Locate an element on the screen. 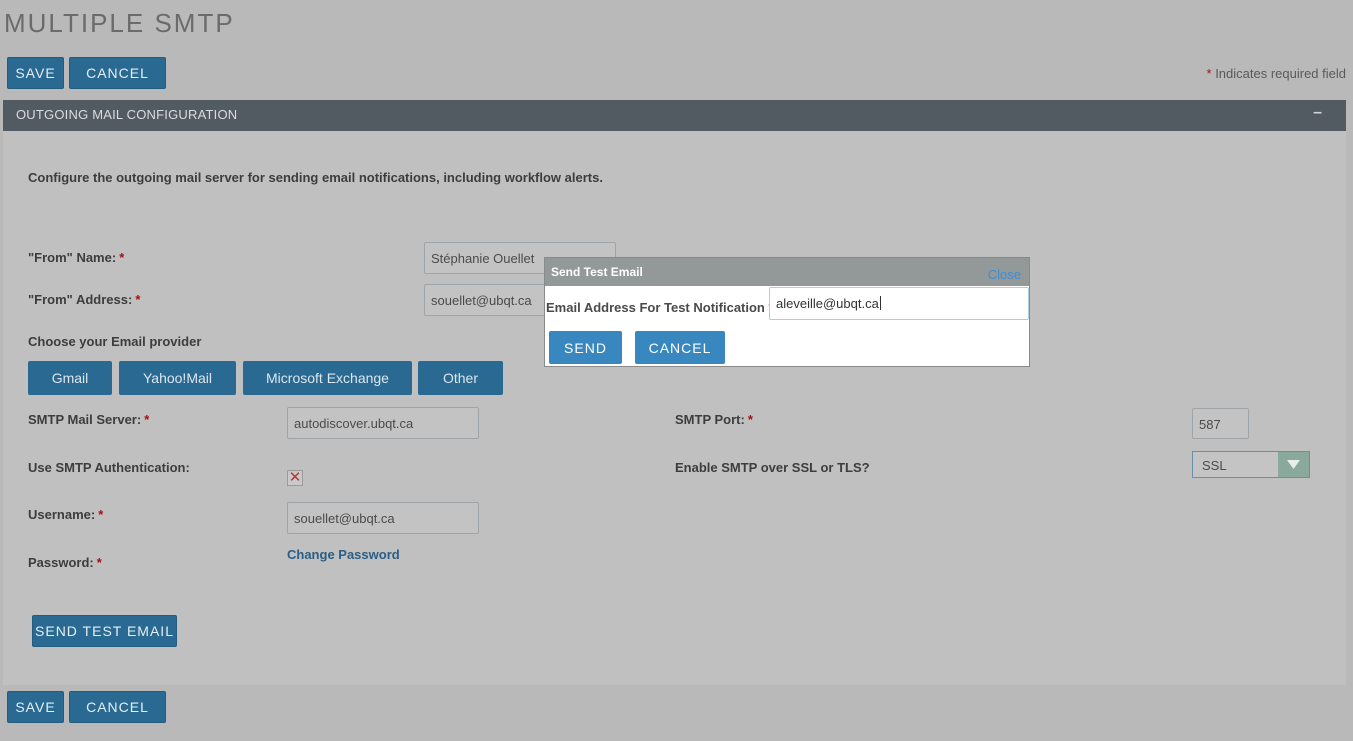 The width and height of the screenshot is (1353, 741). username-label: Username: * is located at coordinates (66, 514).